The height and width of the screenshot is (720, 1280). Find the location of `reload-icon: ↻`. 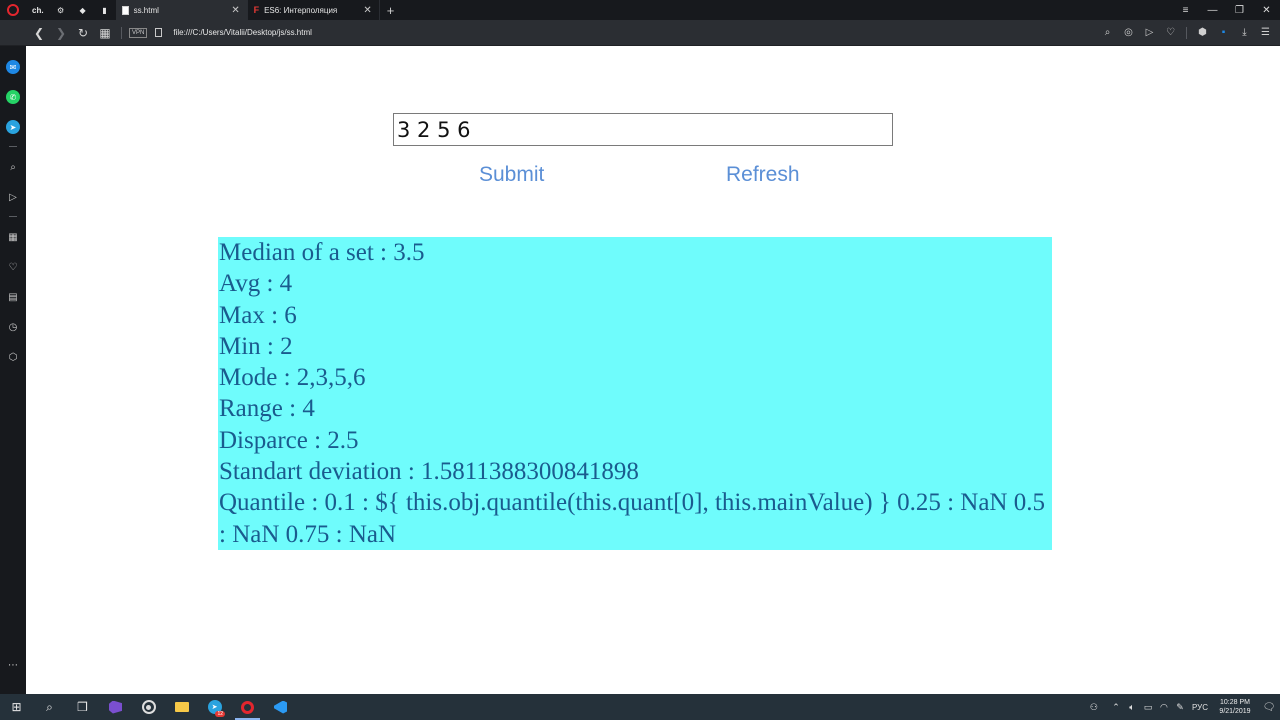

reload-icon: ↻ is located at coordinates (83, 33).